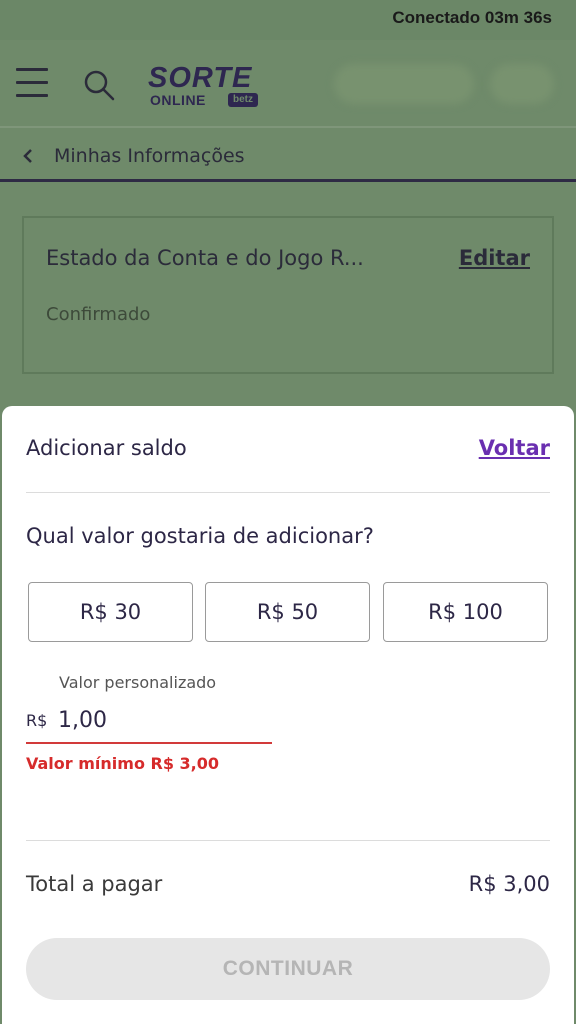  What do you see at coordinates (178, 100) in the screenshot?
I see `logo-online-text: ONLINE` at bounding box center [178, 100].